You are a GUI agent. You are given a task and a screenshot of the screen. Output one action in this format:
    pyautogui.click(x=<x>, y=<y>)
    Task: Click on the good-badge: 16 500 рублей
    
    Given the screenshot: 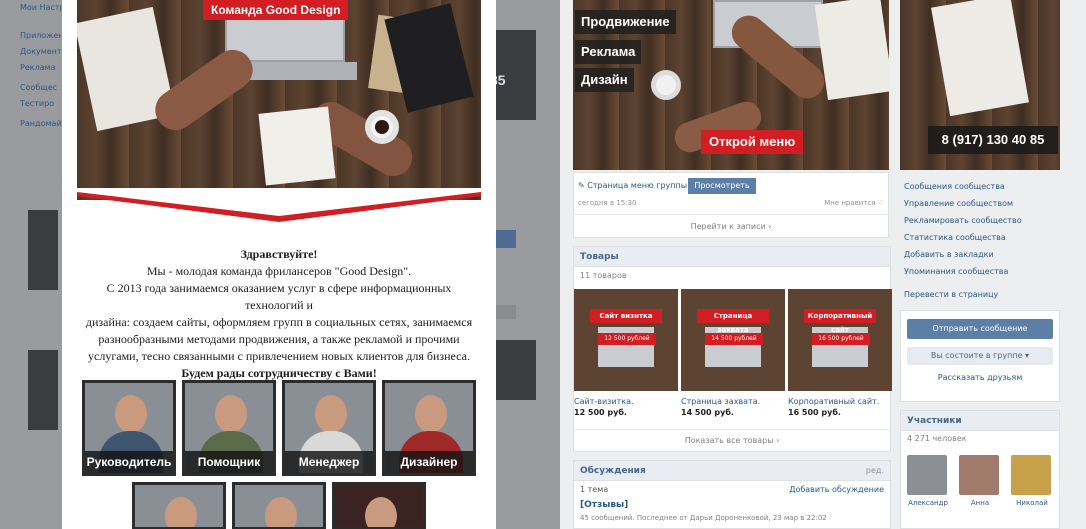 What is the action you would take?
    pyautogui.click(x=841, y=339)
    